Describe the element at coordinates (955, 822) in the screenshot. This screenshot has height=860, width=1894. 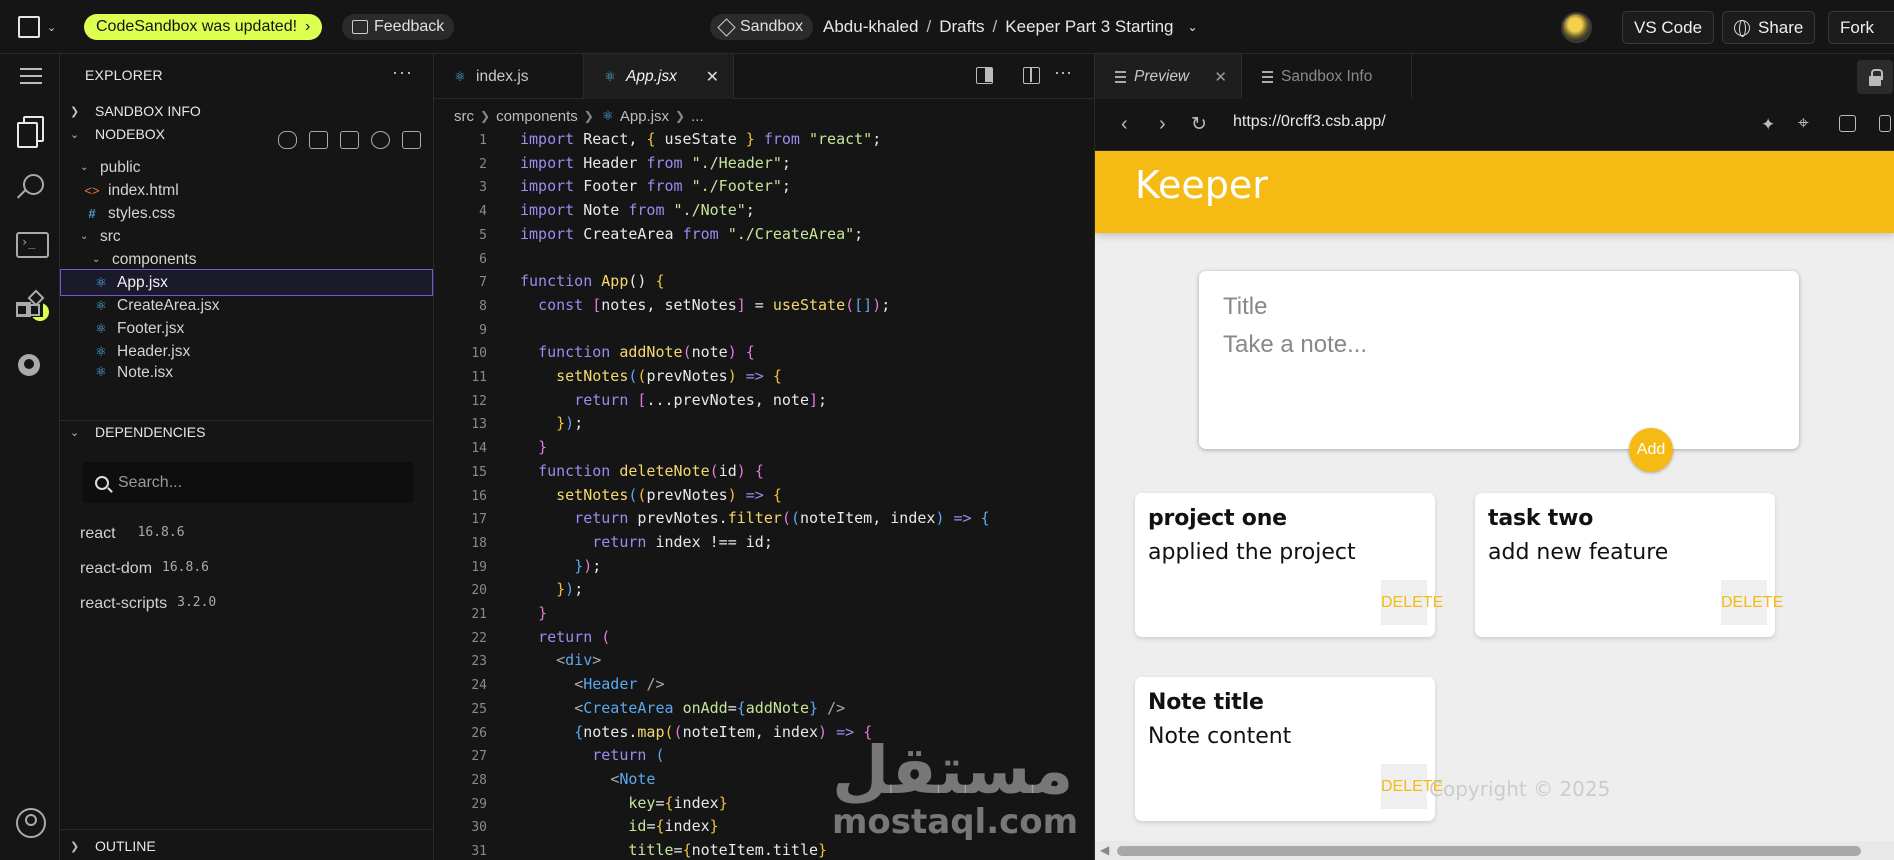
I see `watermark-latin-text: mostaql.com` at that location.